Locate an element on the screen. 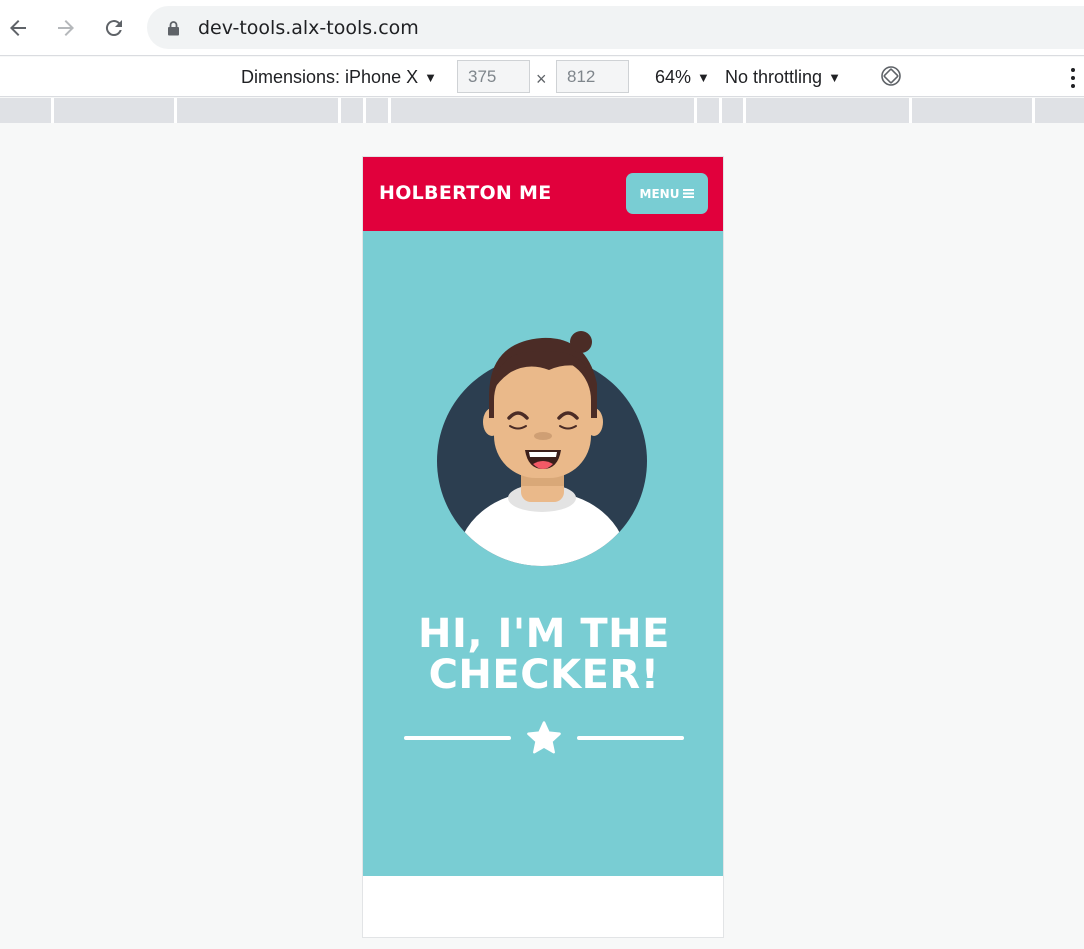  menu-label: MENU is located at coordinates (659, 193).